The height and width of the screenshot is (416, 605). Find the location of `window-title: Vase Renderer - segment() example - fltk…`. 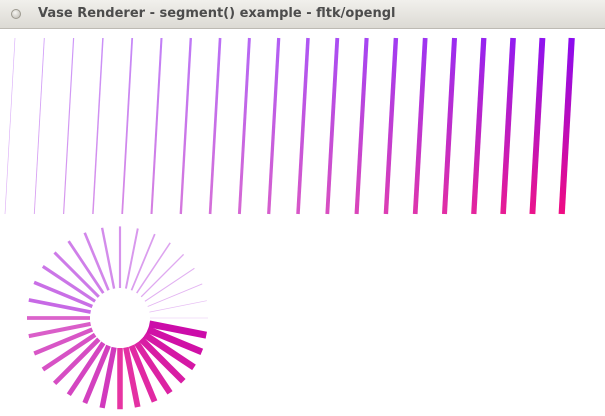

window-title: Vase Renderer - segment() example - fltk… is located at coordinates (217, 13).